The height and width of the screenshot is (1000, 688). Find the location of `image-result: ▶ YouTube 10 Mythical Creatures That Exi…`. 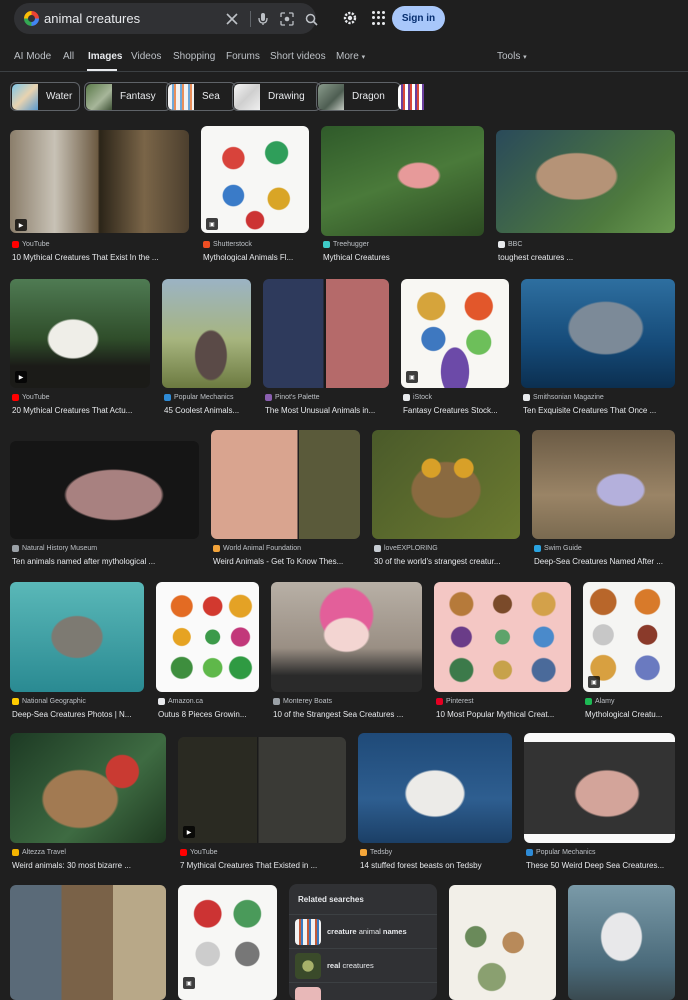

image-result: ▶ YouTube 10 Mythical Creatures That Exi… is located at coordinates (99, 199).